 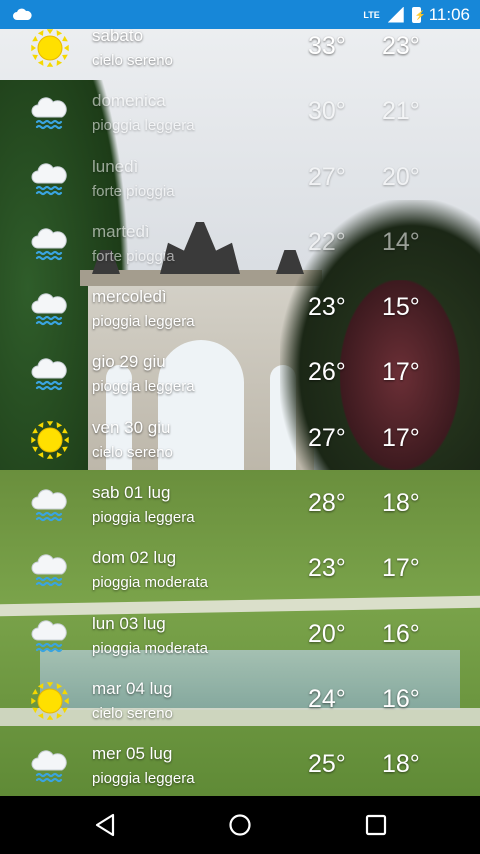 I want to click on forecast-row: sab 01 lug pioggia leggera 28° 18°, so click(x=240, y=510).